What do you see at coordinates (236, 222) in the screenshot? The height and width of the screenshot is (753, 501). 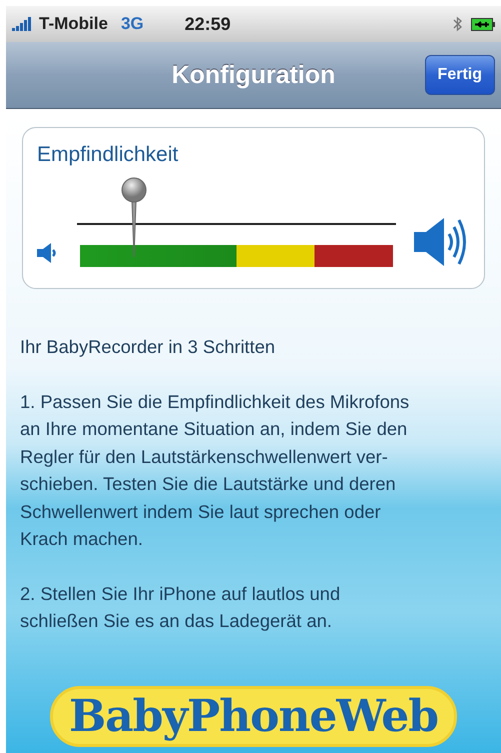 I see `threshold-slider` at bounding box center [236, 222].